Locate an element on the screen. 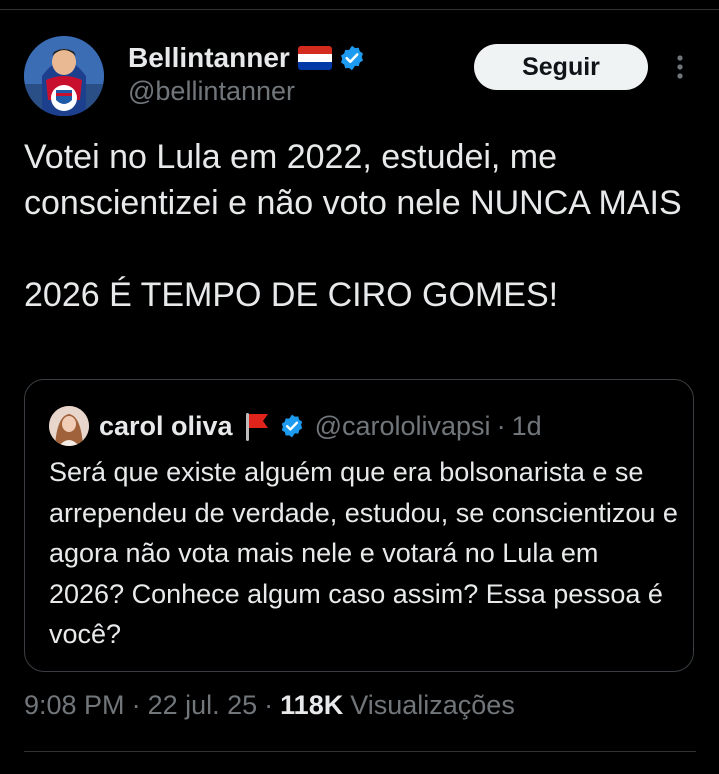 Image resolution: width=719 pixels, height=774 pixels. follow-button: Seguir is located at coordinates (561, 67).